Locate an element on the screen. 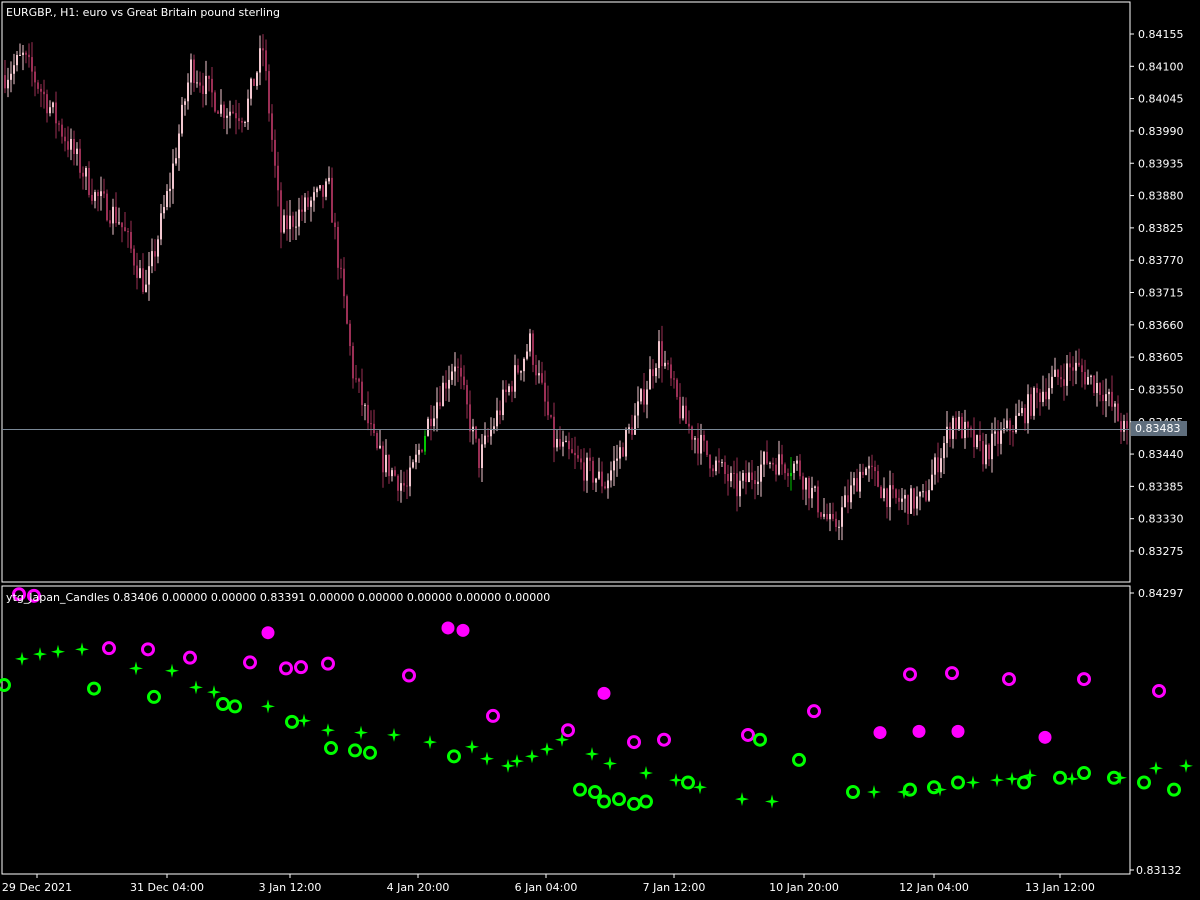 This screenshot has height=900, width=1200. indicator-tick-top: 0.84297 is located at coordinates (1161, 593).